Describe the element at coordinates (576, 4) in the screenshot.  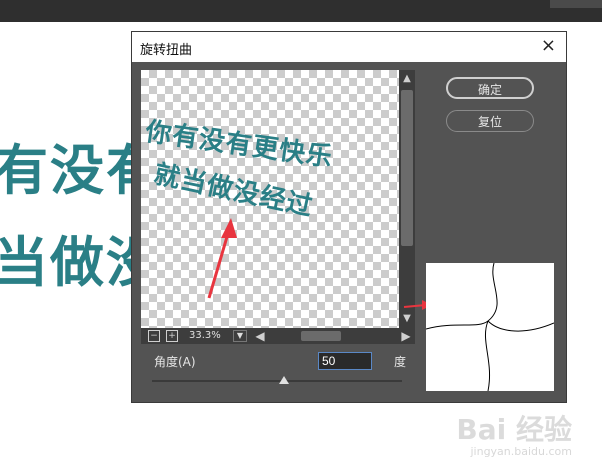
I see `top-bar-right-block` at that location.